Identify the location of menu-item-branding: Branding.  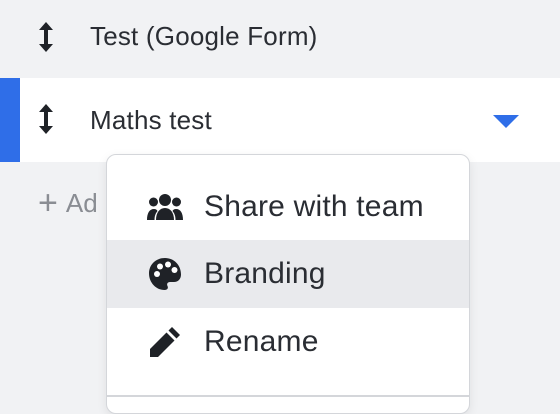
(288, 274).